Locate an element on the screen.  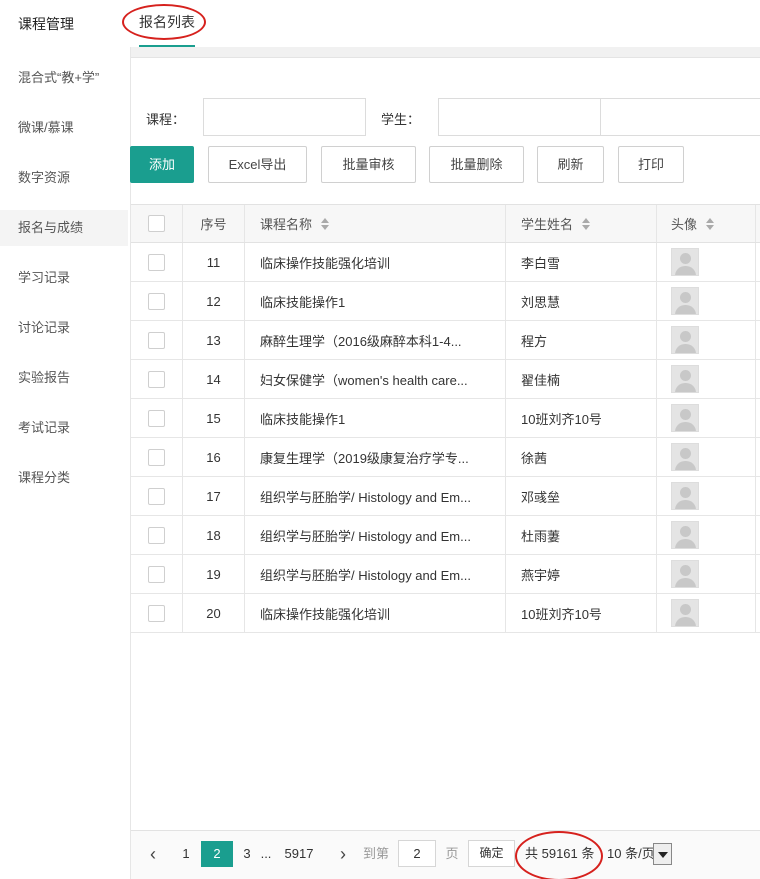
sidebar-item-exam-records: 考试记录 is located at coordinates (64, 428).